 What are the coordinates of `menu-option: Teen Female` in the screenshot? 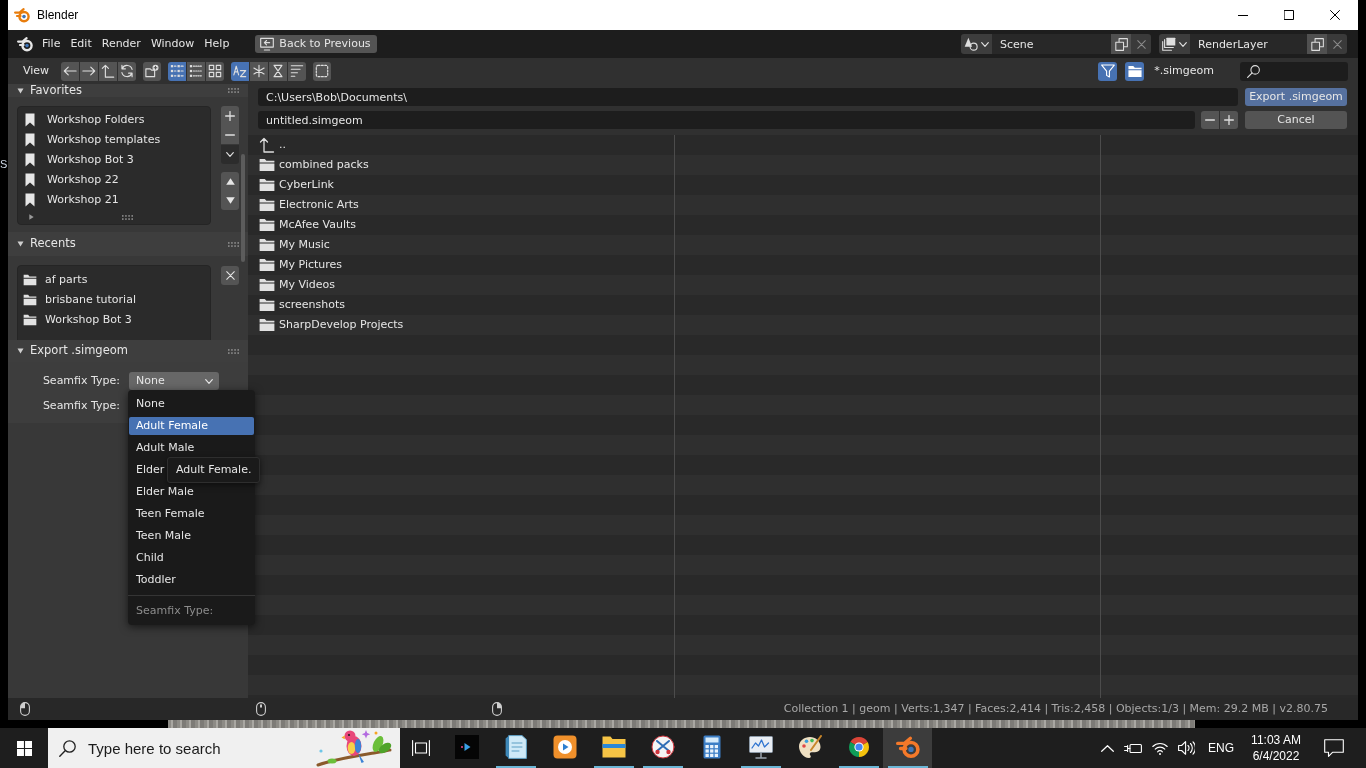 It's located at (170, 514).